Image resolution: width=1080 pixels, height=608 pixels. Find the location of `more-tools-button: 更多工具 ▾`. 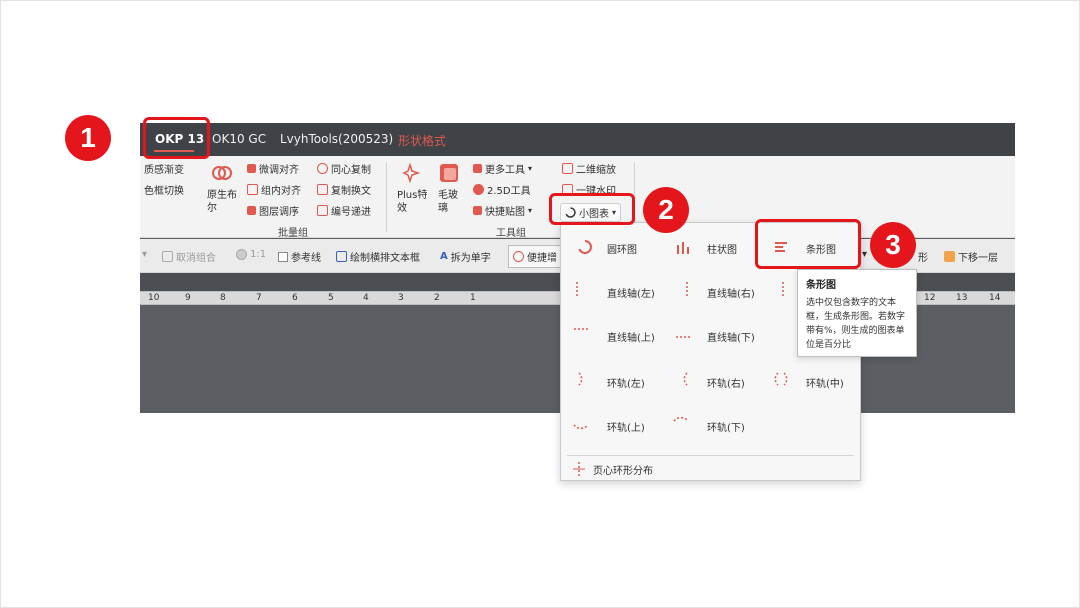

more-tools-button: 更多工具 ▾ is located at coordinates (502, 168).